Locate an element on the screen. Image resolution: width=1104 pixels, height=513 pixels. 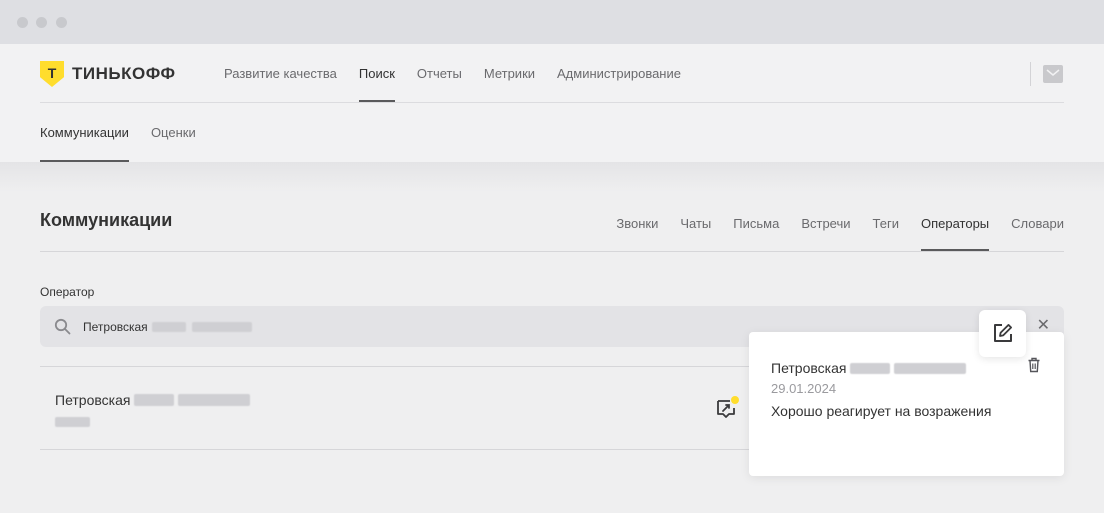
window-close-dot is located at coordinates (22, 22).